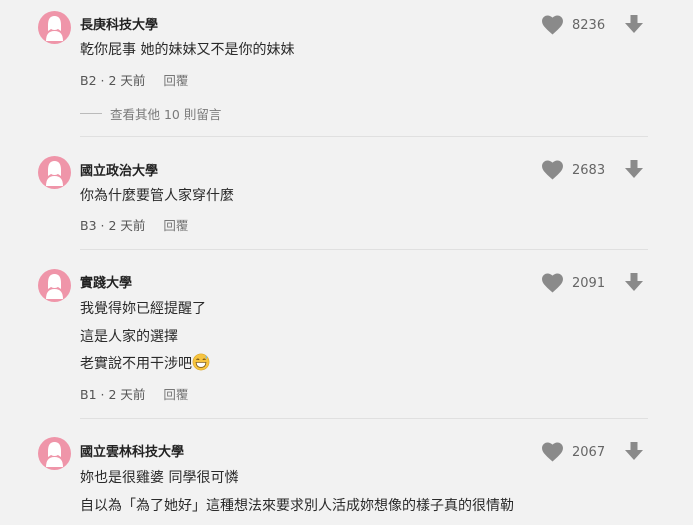 The height and width of the screenshot is (525, 693). What do you see at coordinates (129, 337) in the screenshot?
I see `comment-text-line: 這是人家的選擇` at bounding box center [129, 337].